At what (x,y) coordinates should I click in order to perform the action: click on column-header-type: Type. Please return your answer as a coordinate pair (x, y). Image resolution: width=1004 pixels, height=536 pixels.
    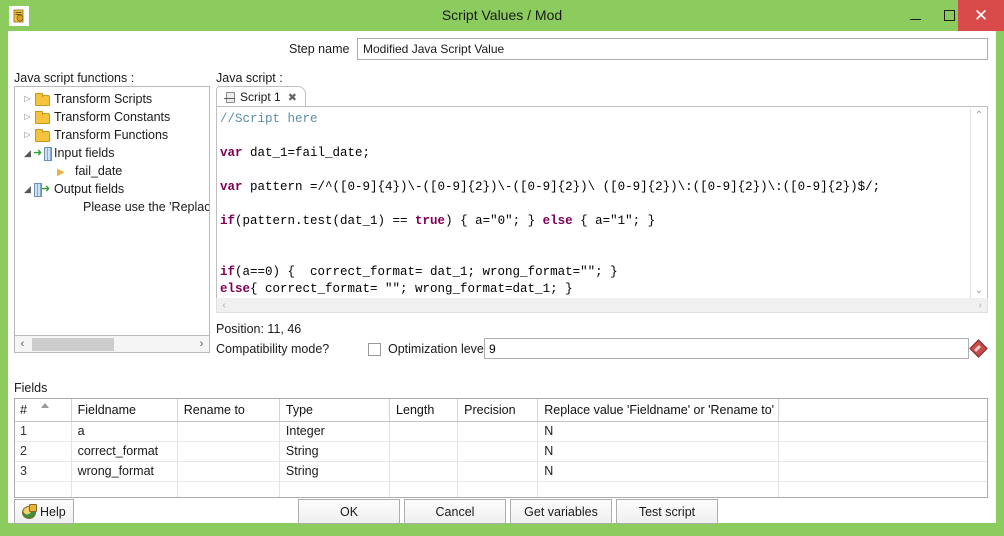
    Looking at the image, I should click on (335, 410).